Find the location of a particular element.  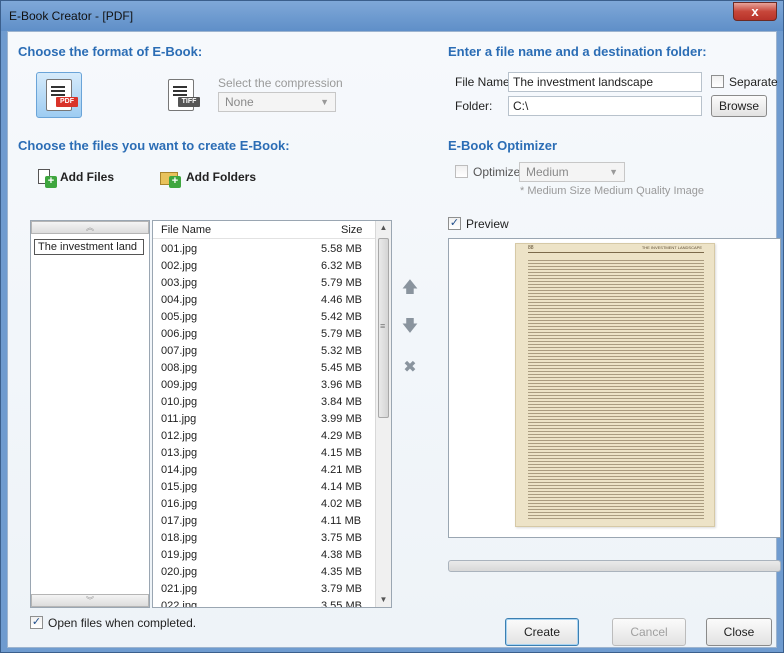

file-size-cell: 5.58 MB is located at coordinates (341, 249).